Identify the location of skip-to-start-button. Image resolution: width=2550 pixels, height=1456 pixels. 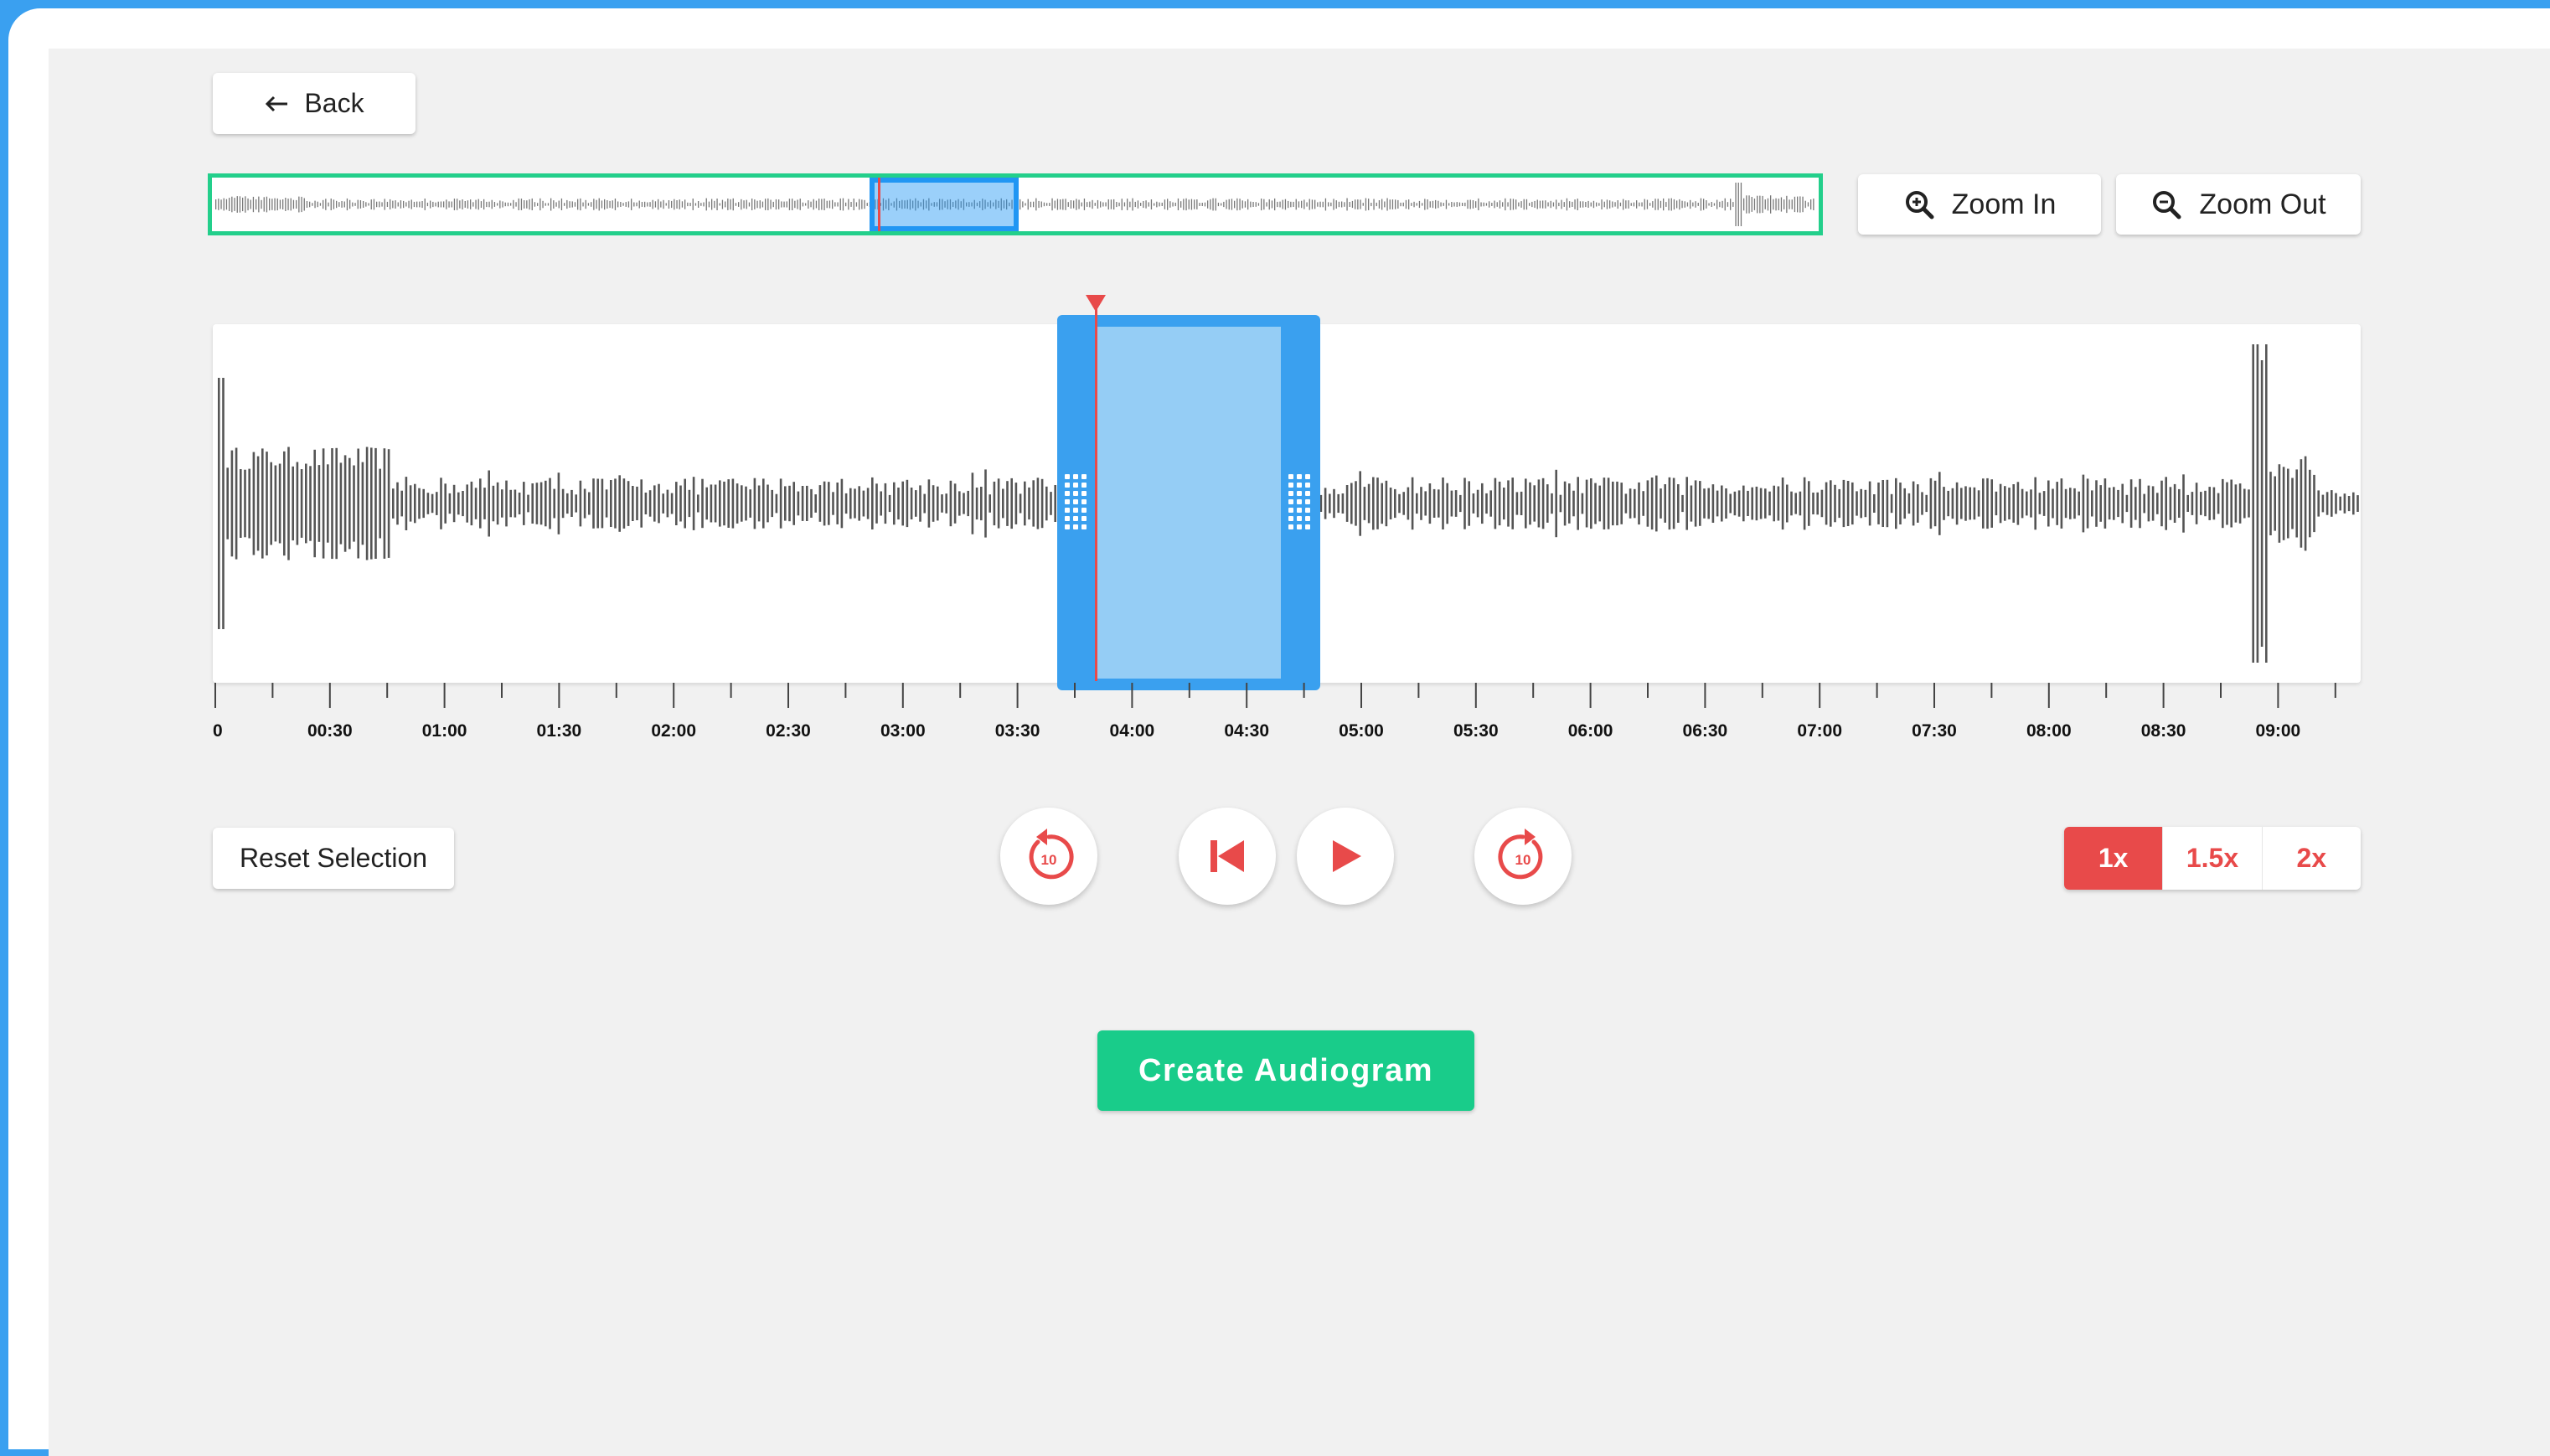
(1227, 856).